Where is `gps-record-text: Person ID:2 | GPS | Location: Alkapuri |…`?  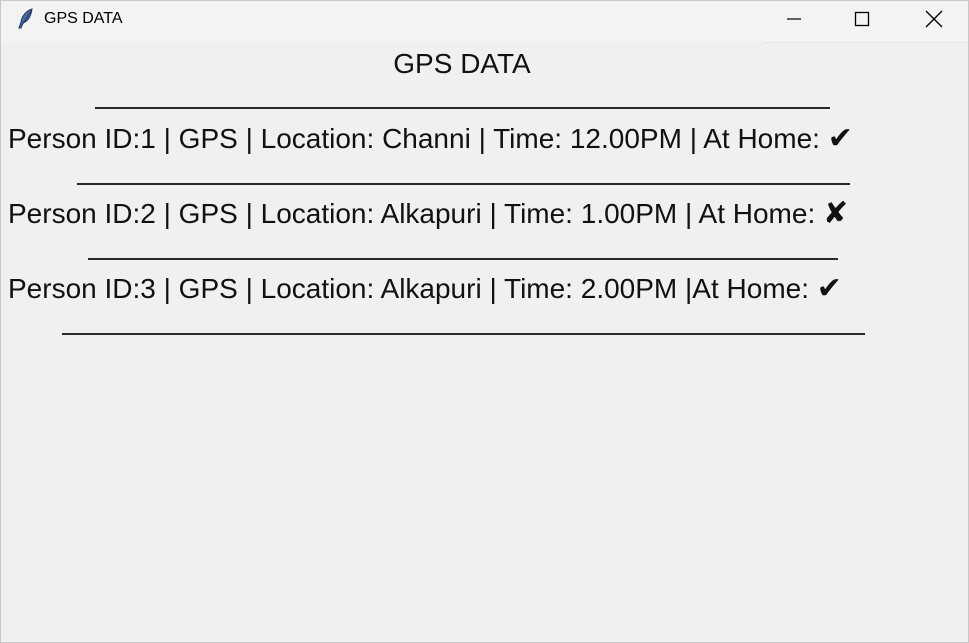 gps-record-text: Person ID:2 | GPS | Location: Alkapuri |… is located at coordinates (416, 213).